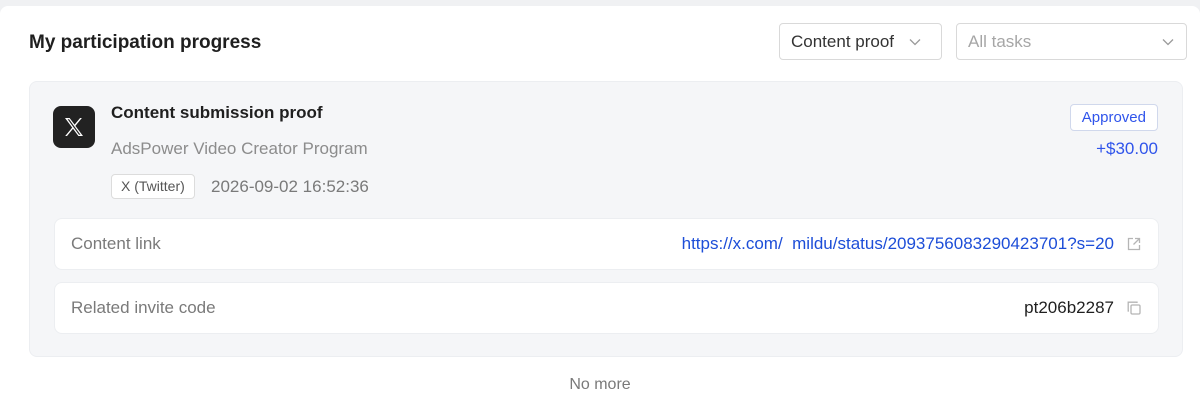  Describe the element at coordinates (290, 186) in the screenshot. I see `submission-timestamp: 2026-09-02 16:52:36` at that location.